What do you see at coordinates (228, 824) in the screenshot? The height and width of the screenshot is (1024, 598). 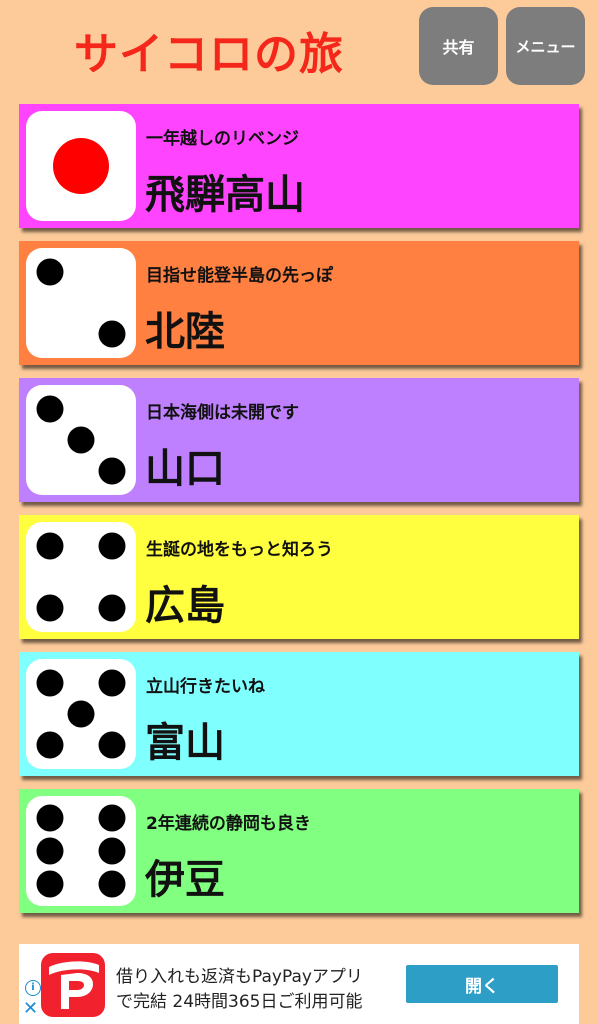 I see `card-subtitle: 2年連続の静岡も良き` at bounding box center [228, 824].